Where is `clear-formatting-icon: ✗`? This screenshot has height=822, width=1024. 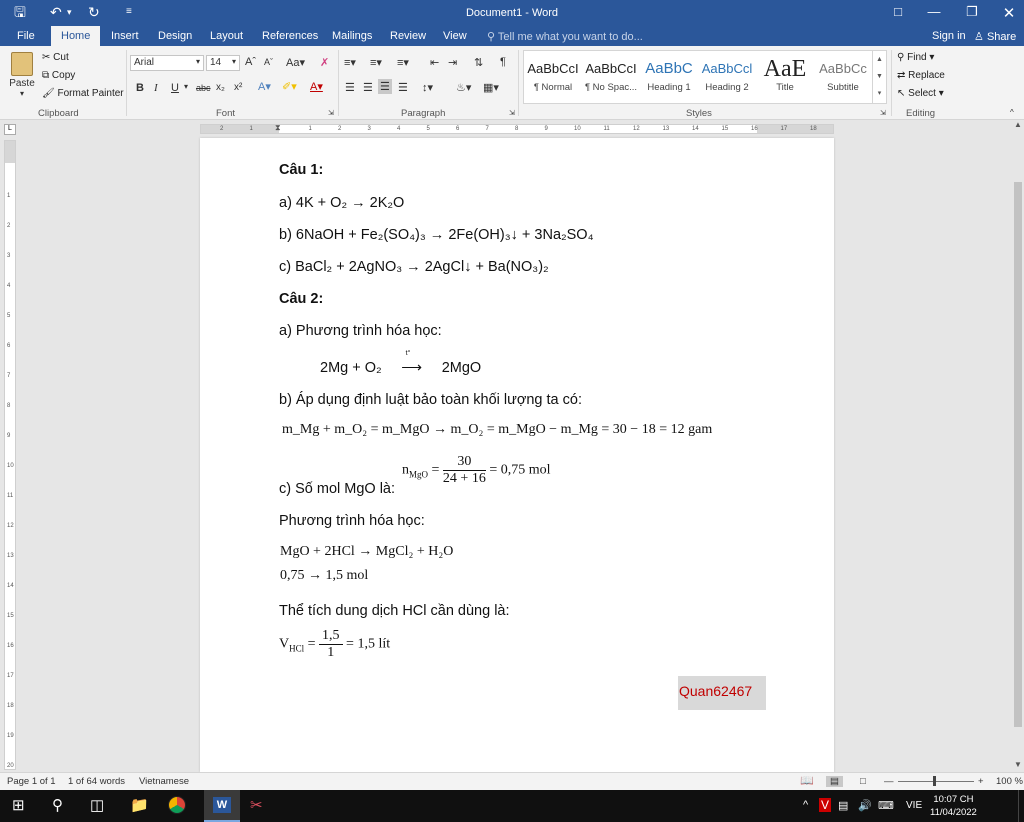 clear-formatting-icon: ✗ is located at coordinates (324, 62).